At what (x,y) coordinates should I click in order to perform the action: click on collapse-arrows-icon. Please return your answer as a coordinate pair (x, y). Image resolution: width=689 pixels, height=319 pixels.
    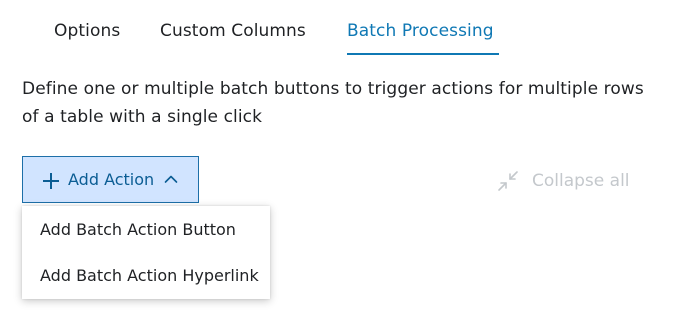
    Looking at the image, I should click on (508, 181).